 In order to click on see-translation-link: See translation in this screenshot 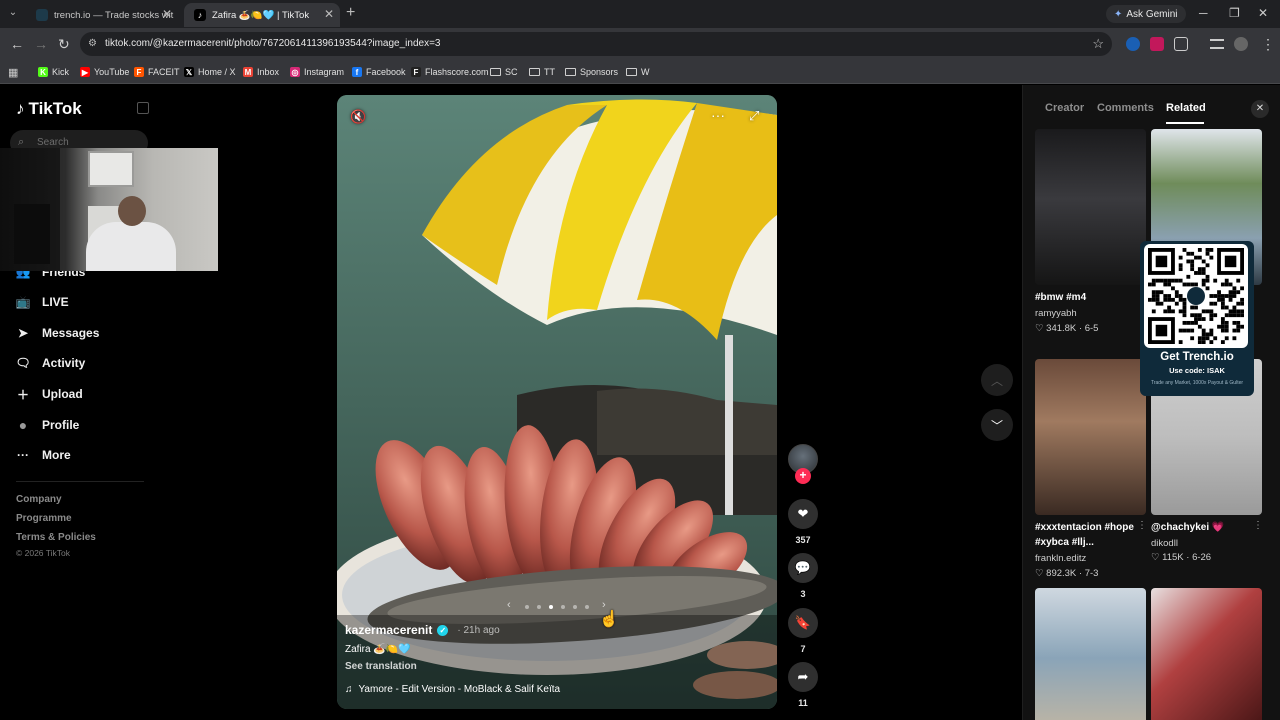, I will do `click(555, 666)`.